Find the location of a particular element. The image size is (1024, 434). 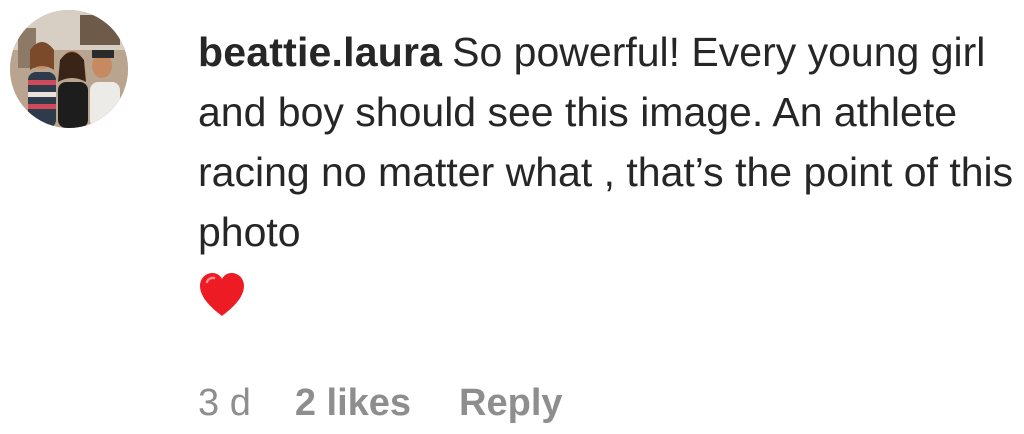

comment-timestamp: 3 d is located at coordinates (224, 403).